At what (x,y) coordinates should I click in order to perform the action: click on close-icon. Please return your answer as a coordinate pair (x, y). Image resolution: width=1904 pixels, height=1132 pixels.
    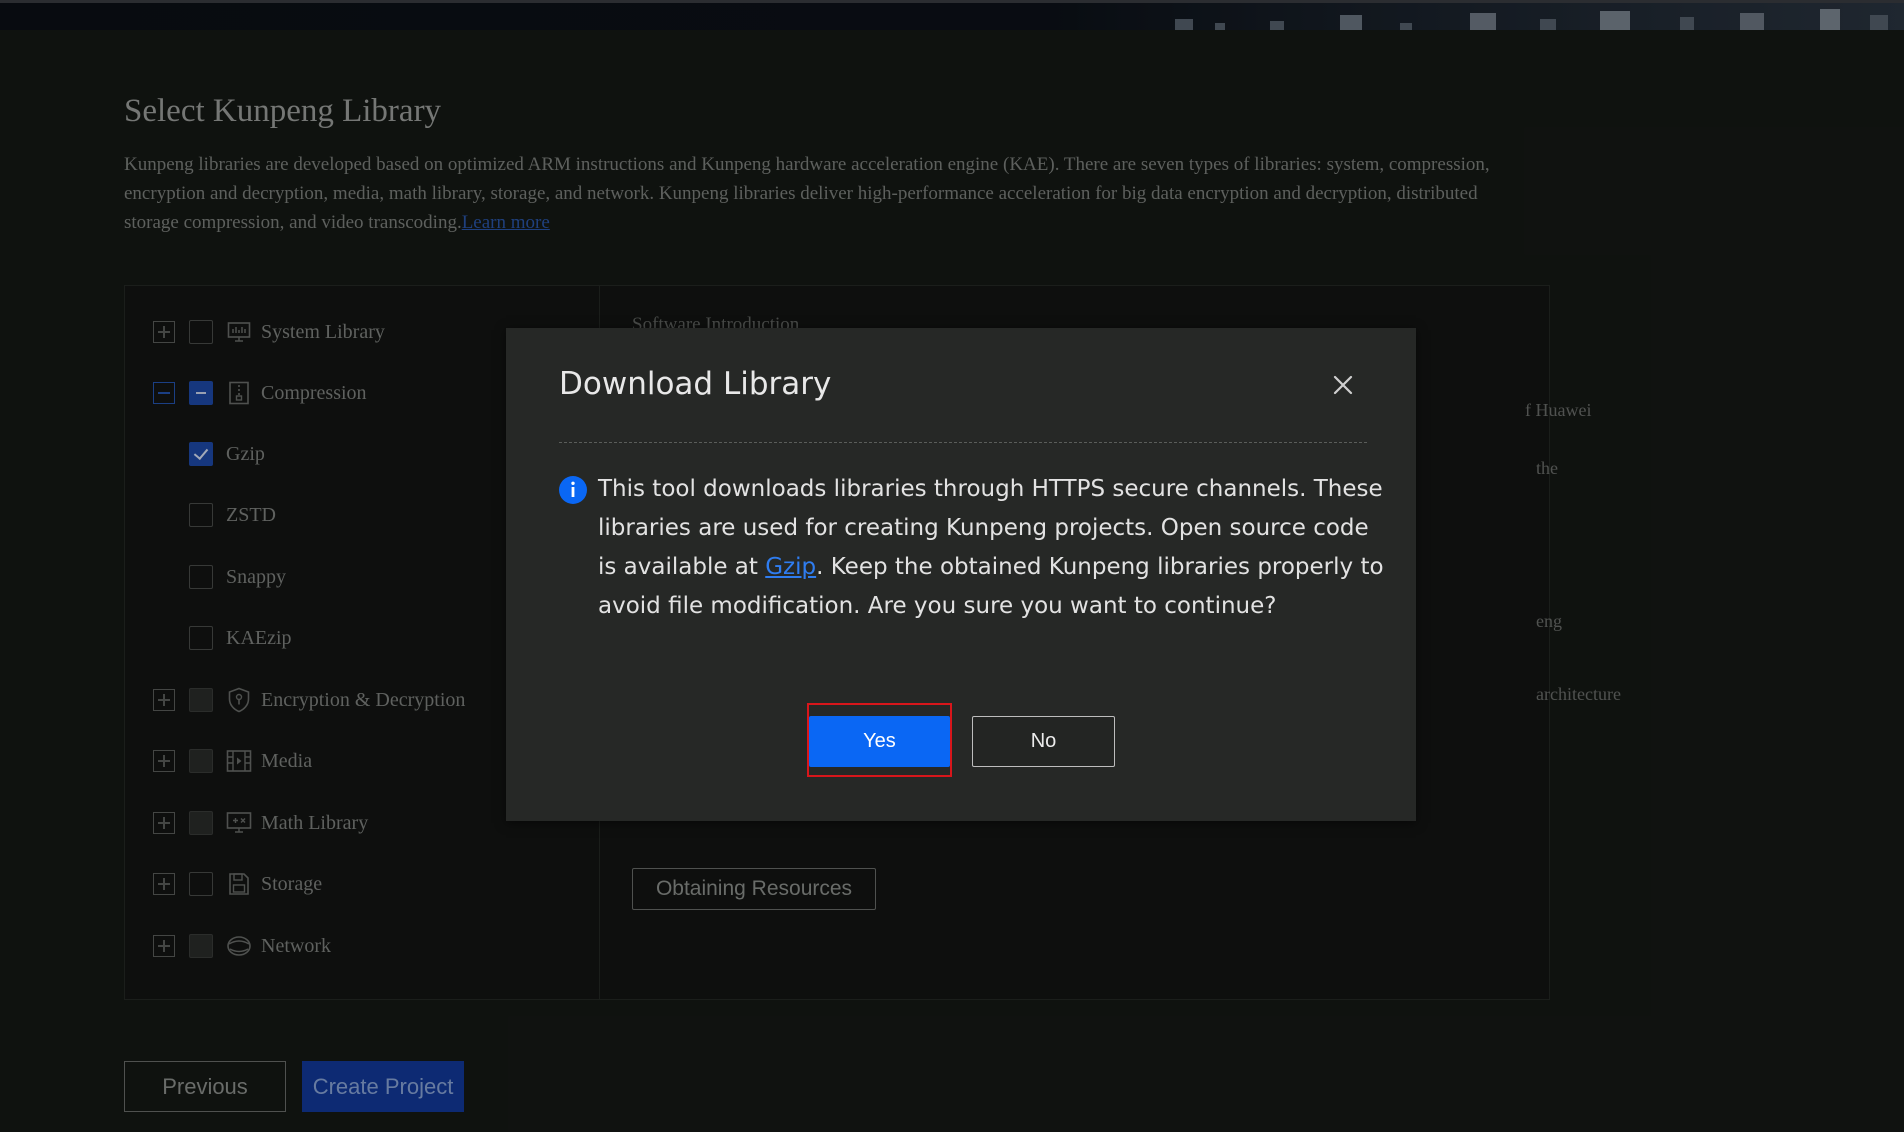
    Looking at the image, I should click on (1343, 385).